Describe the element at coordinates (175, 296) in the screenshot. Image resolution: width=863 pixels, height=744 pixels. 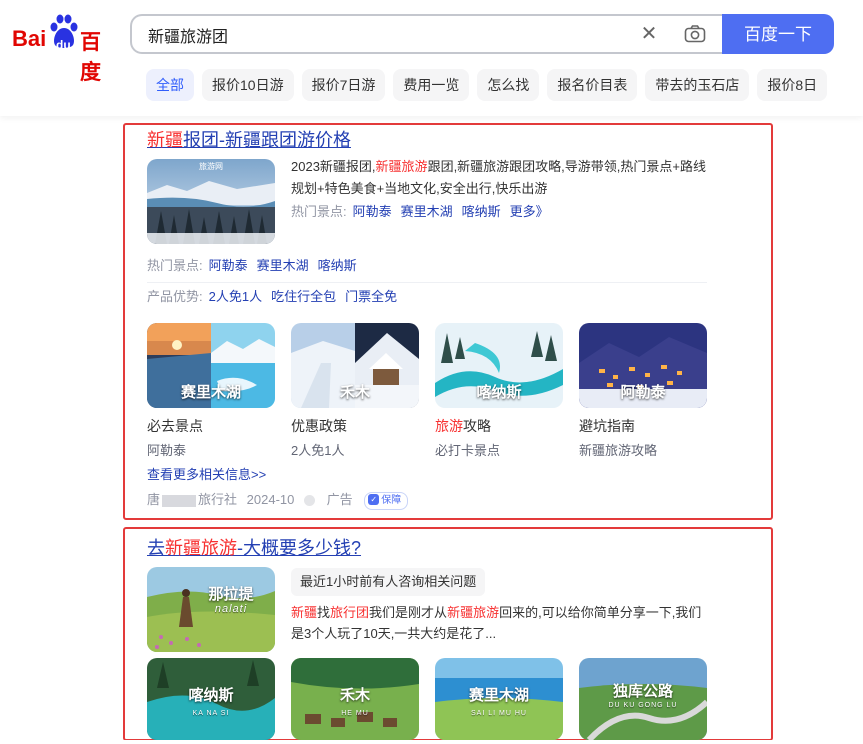
I see `advantages-label: 产品优势:` at that location.